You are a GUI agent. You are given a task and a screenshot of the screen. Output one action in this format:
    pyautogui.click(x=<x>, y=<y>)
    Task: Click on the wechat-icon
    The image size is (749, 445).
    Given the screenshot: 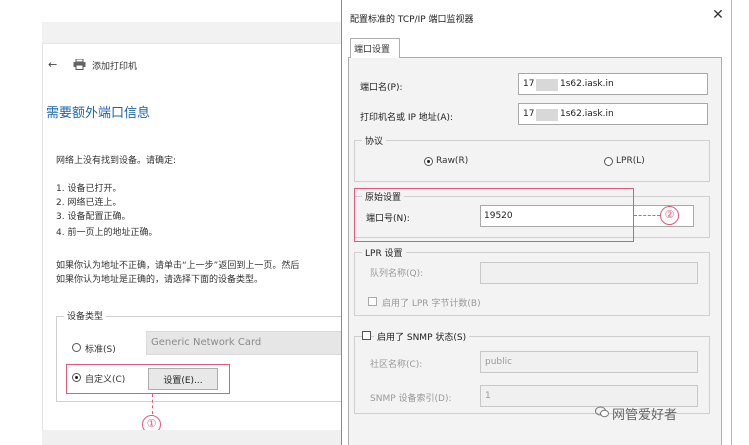 What is the action you would take?
    pyautogui.click(x=602, y=412)
    